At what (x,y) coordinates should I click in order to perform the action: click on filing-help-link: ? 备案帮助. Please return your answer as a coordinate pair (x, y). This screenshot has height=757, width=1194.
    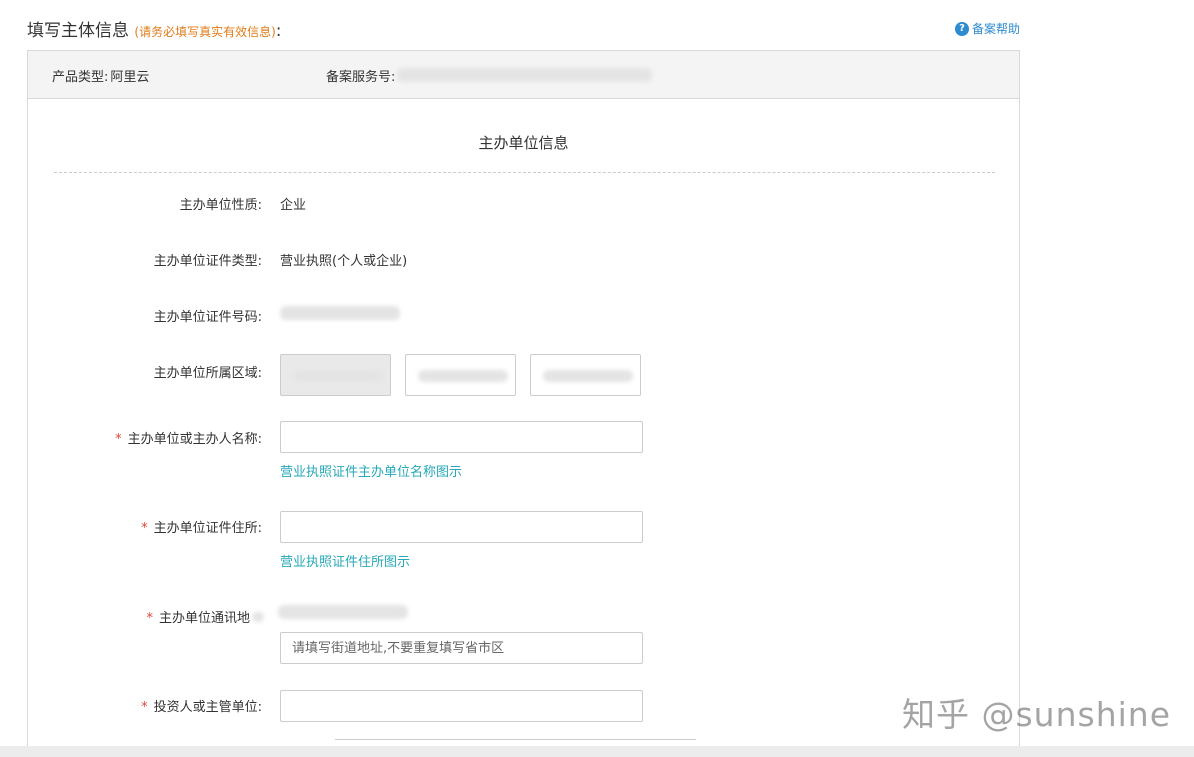
    Looking at the image, I should click on (987, 28).